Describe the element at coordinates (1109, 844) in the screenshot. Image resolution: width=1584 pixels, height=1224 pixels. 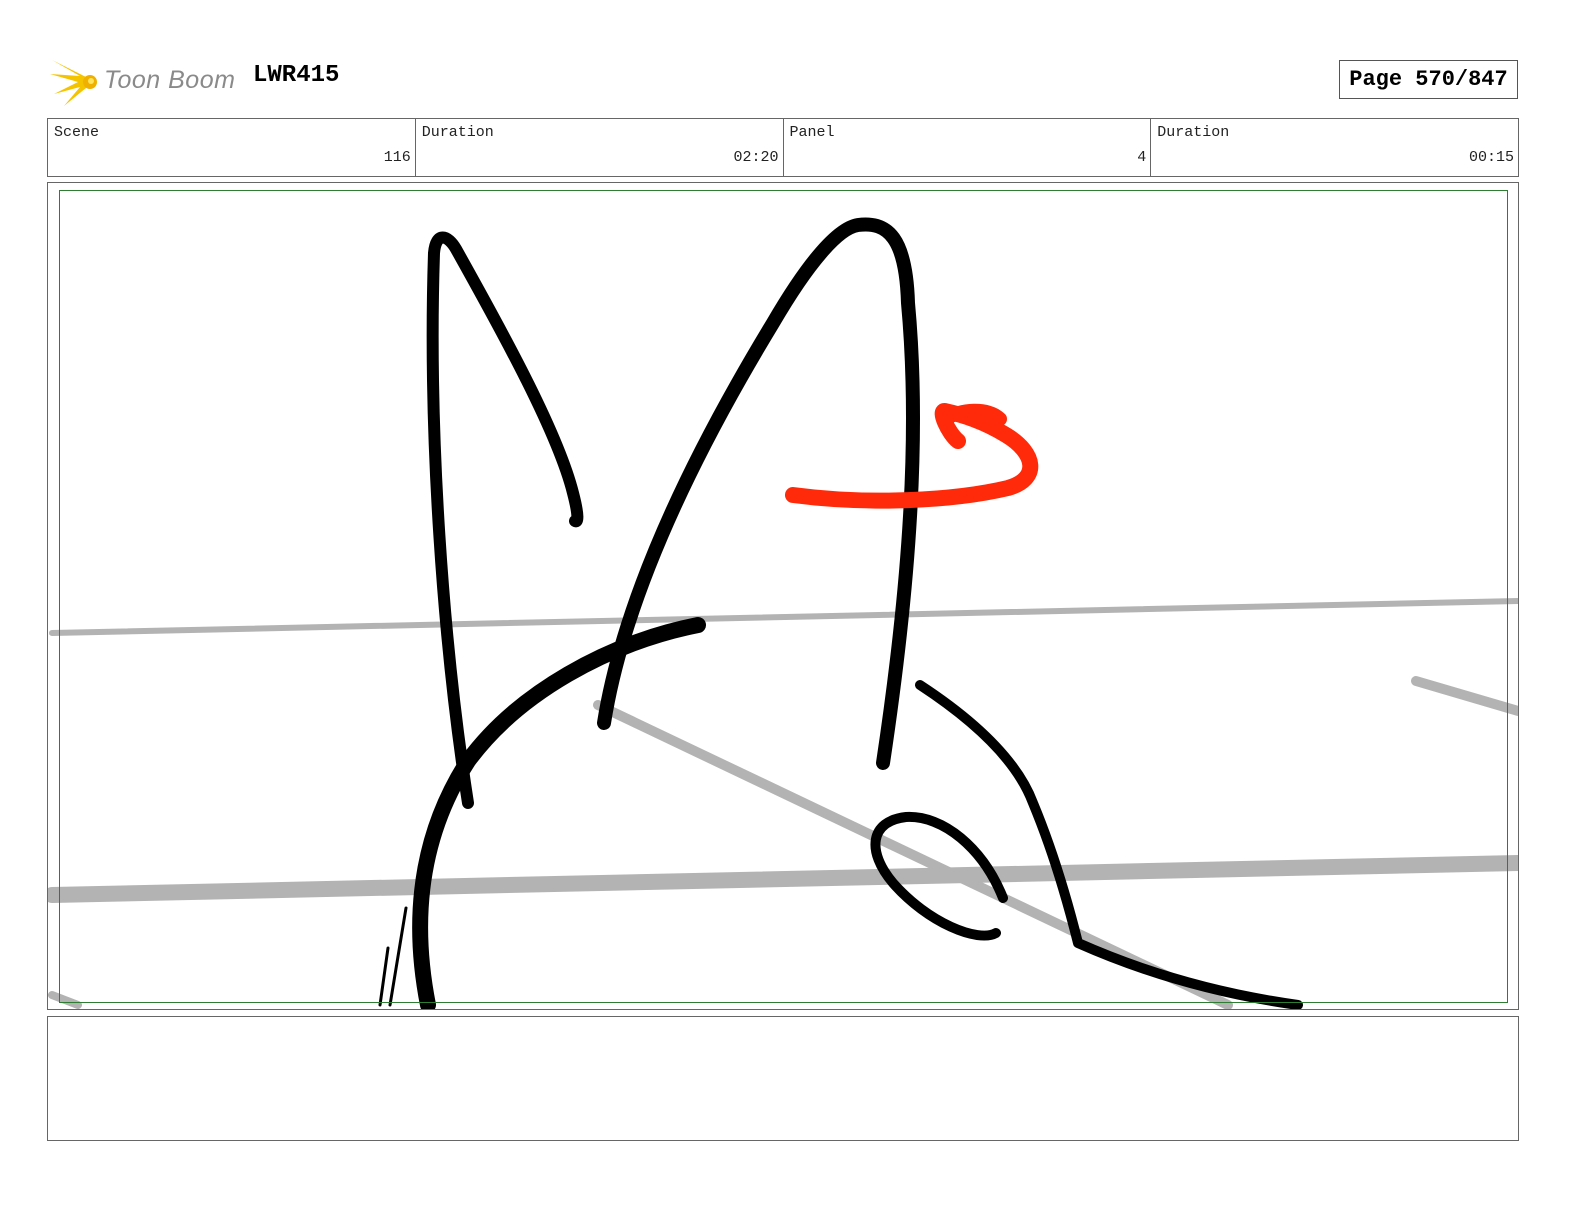
I see `cheek-stroke` at that location.